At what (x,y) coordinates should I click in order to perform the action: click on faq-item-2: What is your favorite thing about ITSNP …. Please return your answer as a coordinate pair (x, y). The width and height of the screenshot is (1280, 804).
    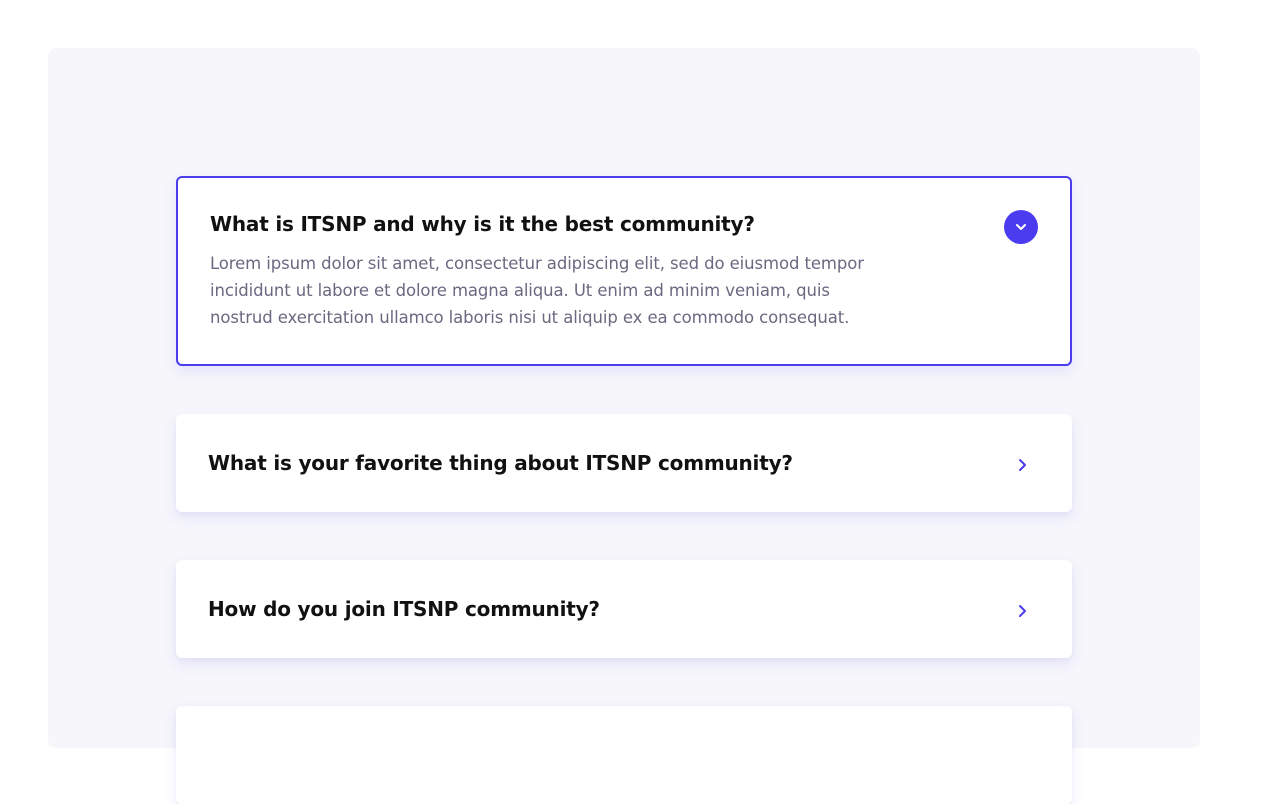
    Looking at the image, I should click on (624, 463).